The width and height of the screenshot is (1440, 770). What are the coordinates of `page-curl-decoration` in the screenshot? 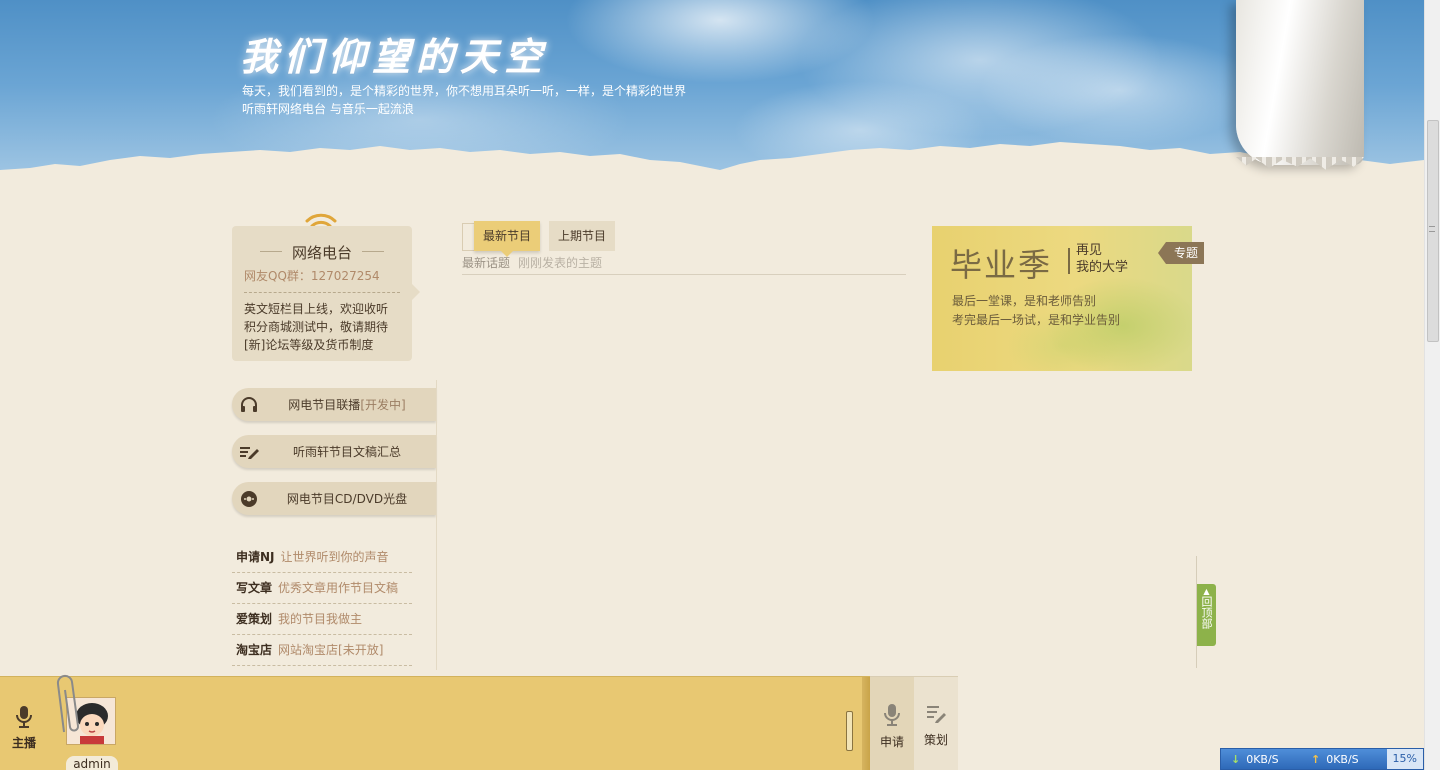 It's located at (1300, 82).